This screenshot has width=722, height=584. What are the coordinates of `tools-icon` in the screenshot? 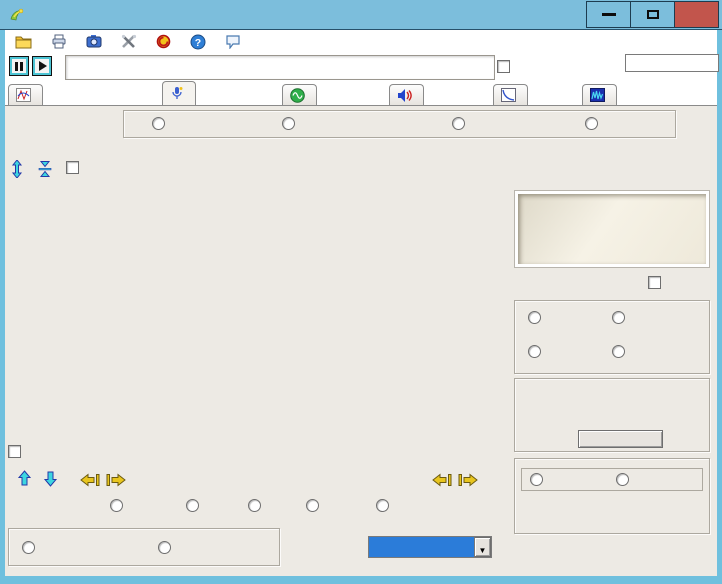 It's located at (129, 41).